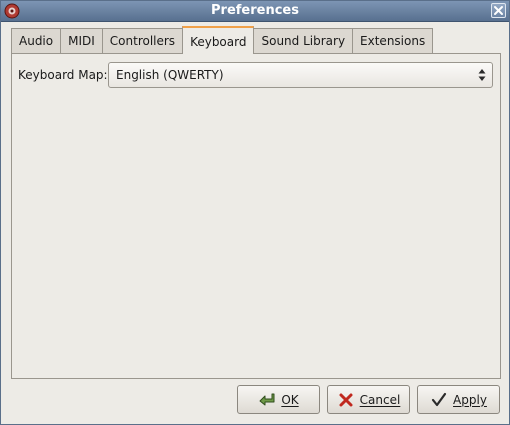 The image size is (510, 425). What do you see at coordinates (290, 399) in the screenshot?
I see `ok-label: OK` at bounding box center [290, 399].